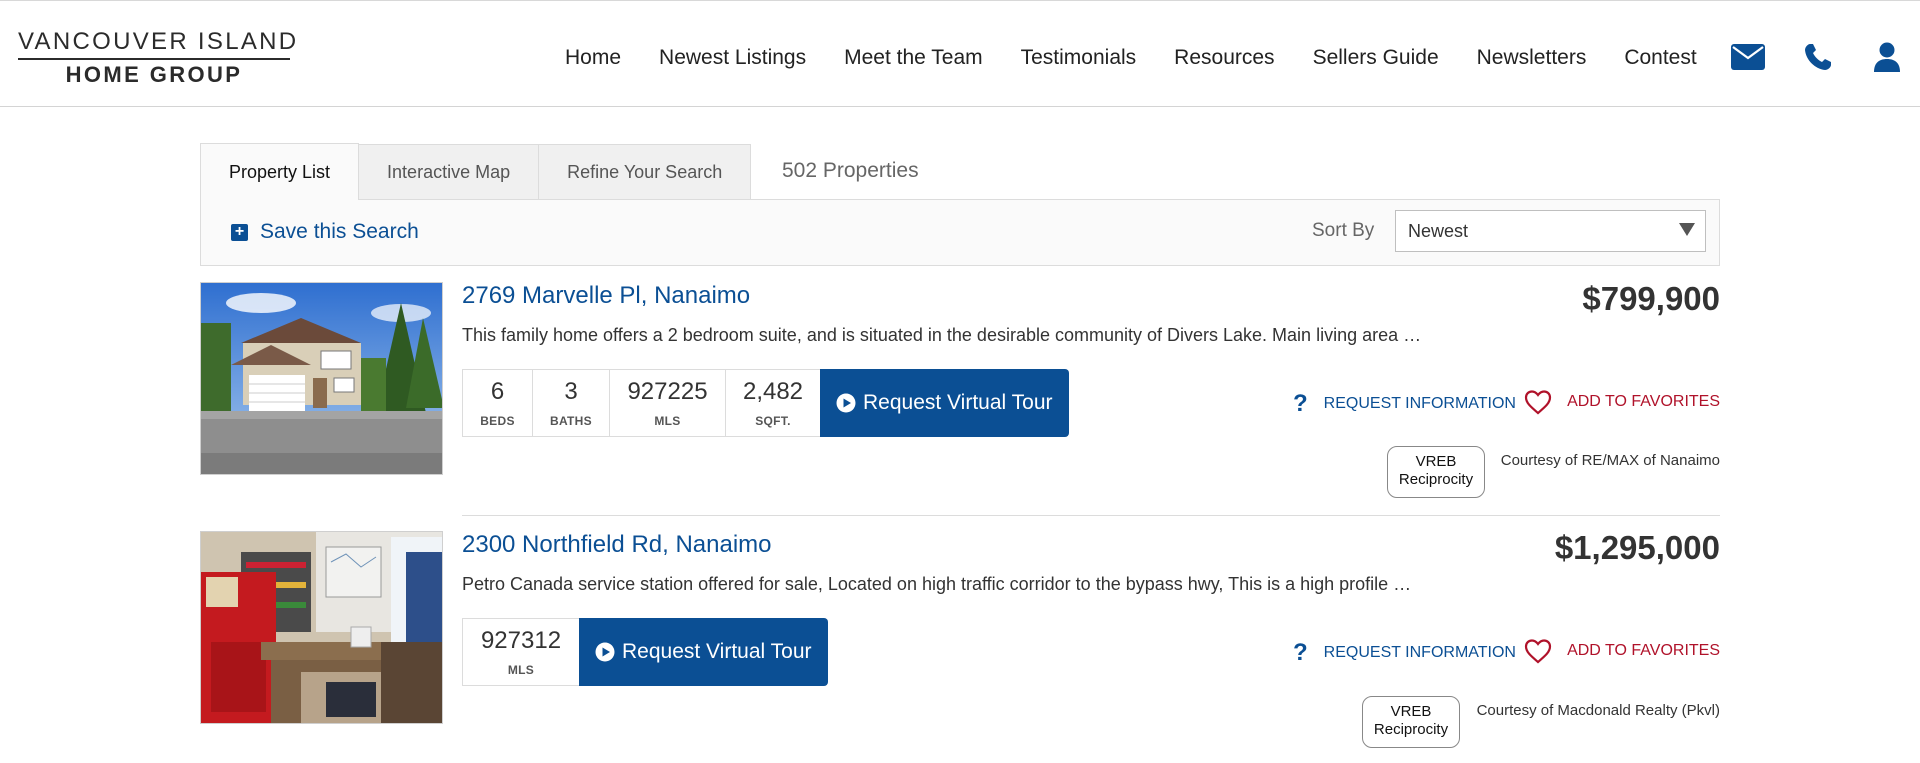 The image size is (1920, 763). What do you see at coordinates (1224, 58) in the screenshot?
I see `nav-resources: Resources` at bounding box center [1224, 58].